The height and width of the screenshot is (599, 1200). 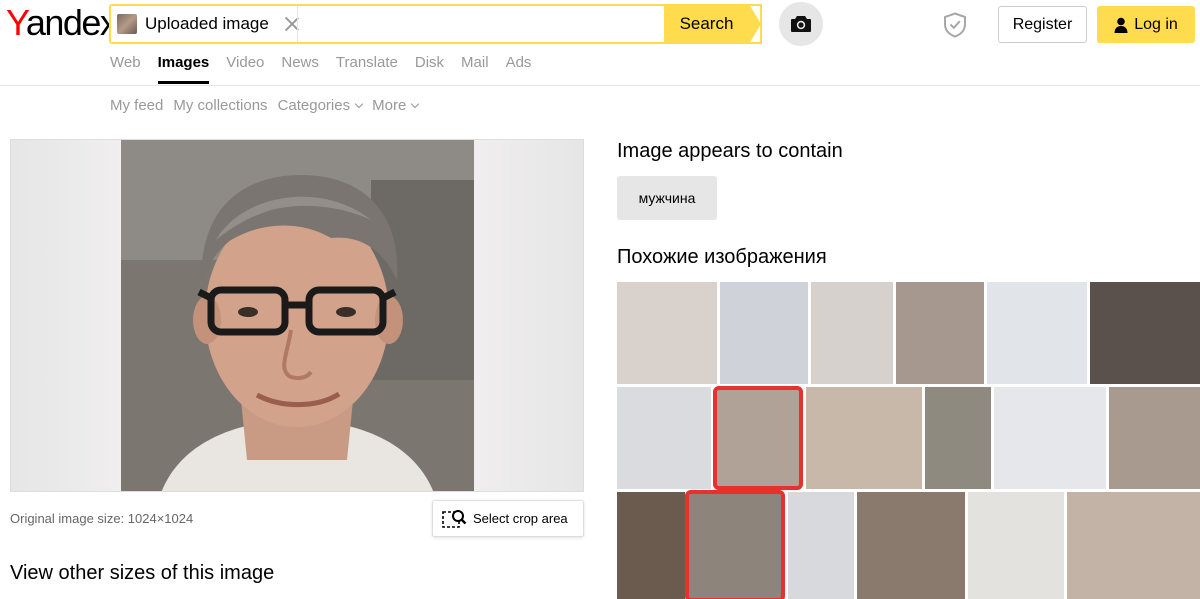 I want to click on uploaded-image-label: Uploaded image, so click(x=207, y=23).